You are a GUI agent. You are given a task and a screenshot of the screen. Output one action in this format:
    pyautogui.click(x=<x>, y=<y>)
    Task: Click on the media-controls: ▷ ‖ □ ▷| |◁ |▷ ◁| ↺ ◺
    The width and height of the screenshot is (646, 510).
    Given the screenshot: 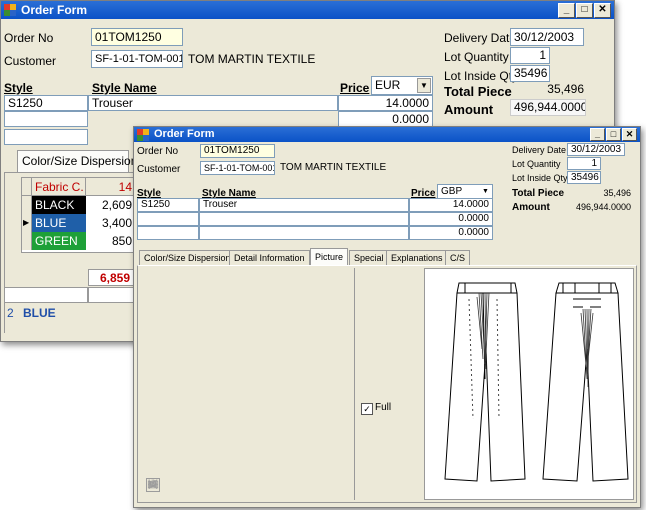 What is the action you would take?
    pyautogui.click(x=251, y=486)
    